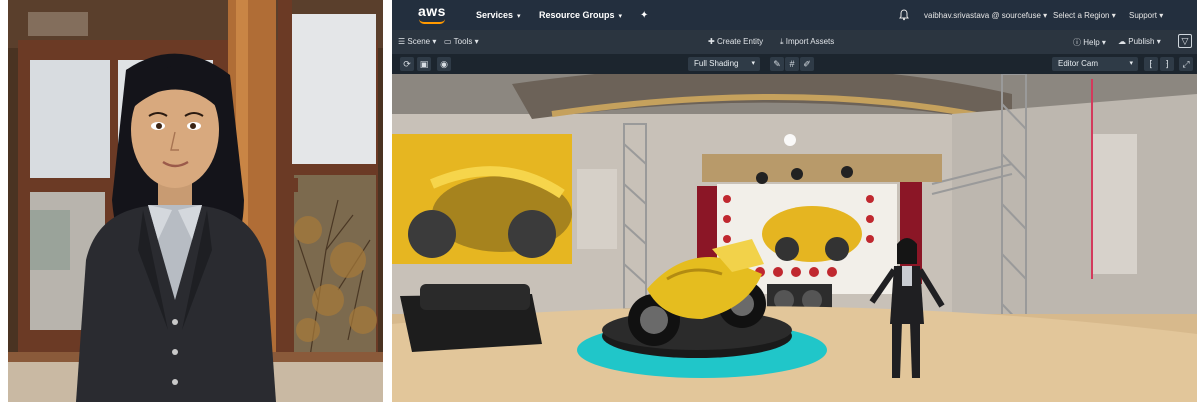 This screenshot has height=402, width=1197. I want to click on cloud-icon: ☁, so click(1122, 41).